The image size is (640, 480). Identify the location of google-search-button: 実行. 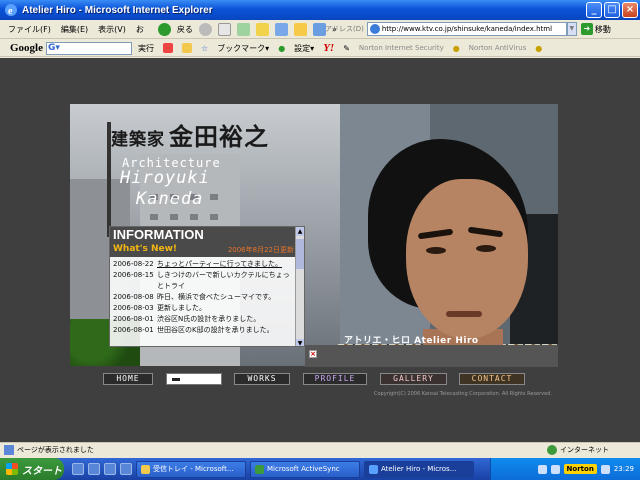
(146, 48).